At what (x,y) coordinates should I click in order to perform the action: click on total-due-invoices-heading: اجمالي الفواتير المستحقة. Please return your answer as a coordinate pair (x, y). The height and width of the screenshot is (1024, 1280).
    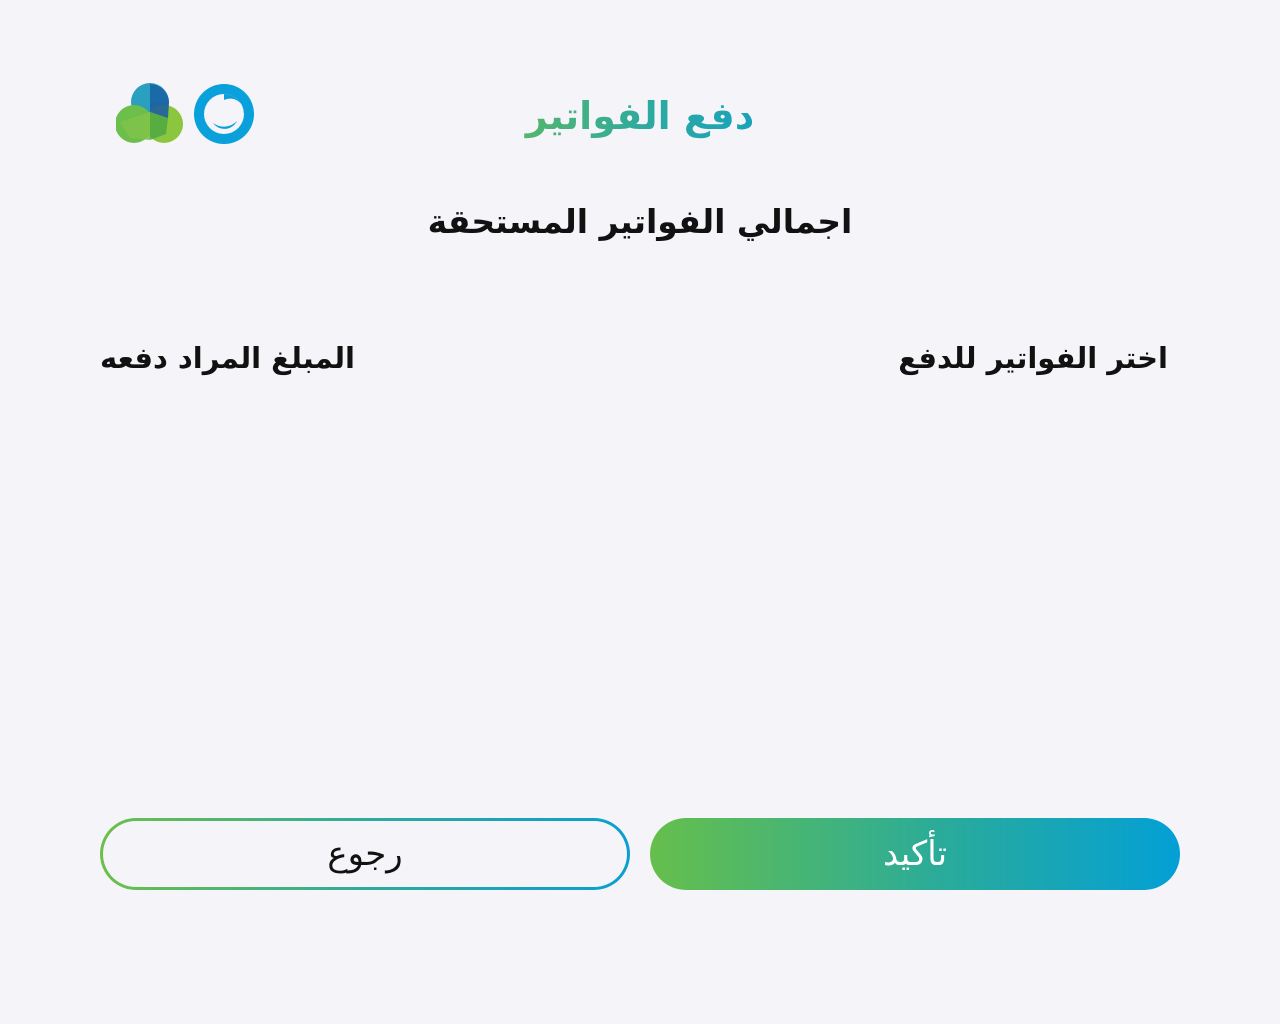
    Looking at the image, I should click on (640, 221).